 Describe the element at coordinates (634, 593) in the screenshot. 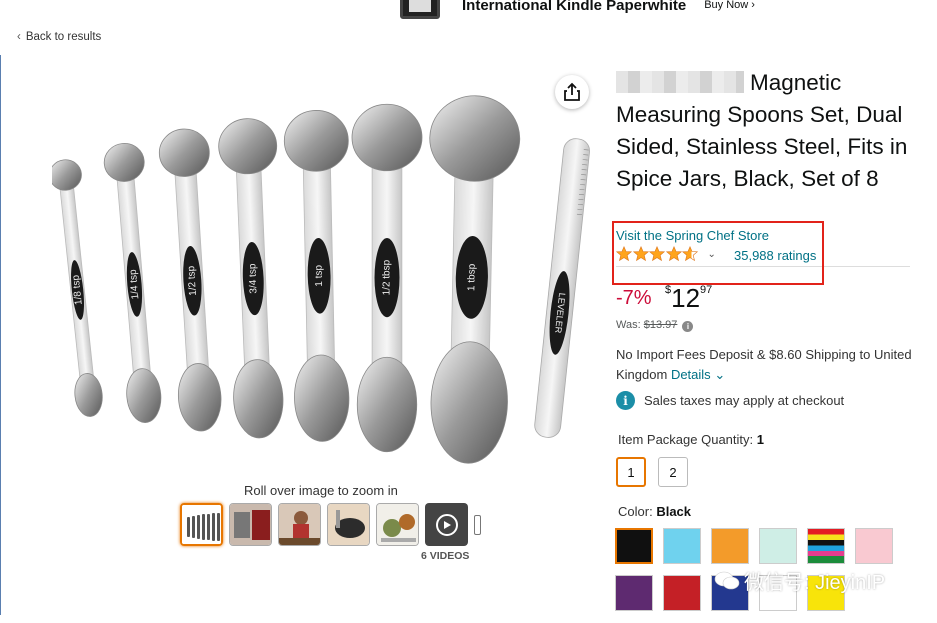

I see `swatch-purple` at that location.